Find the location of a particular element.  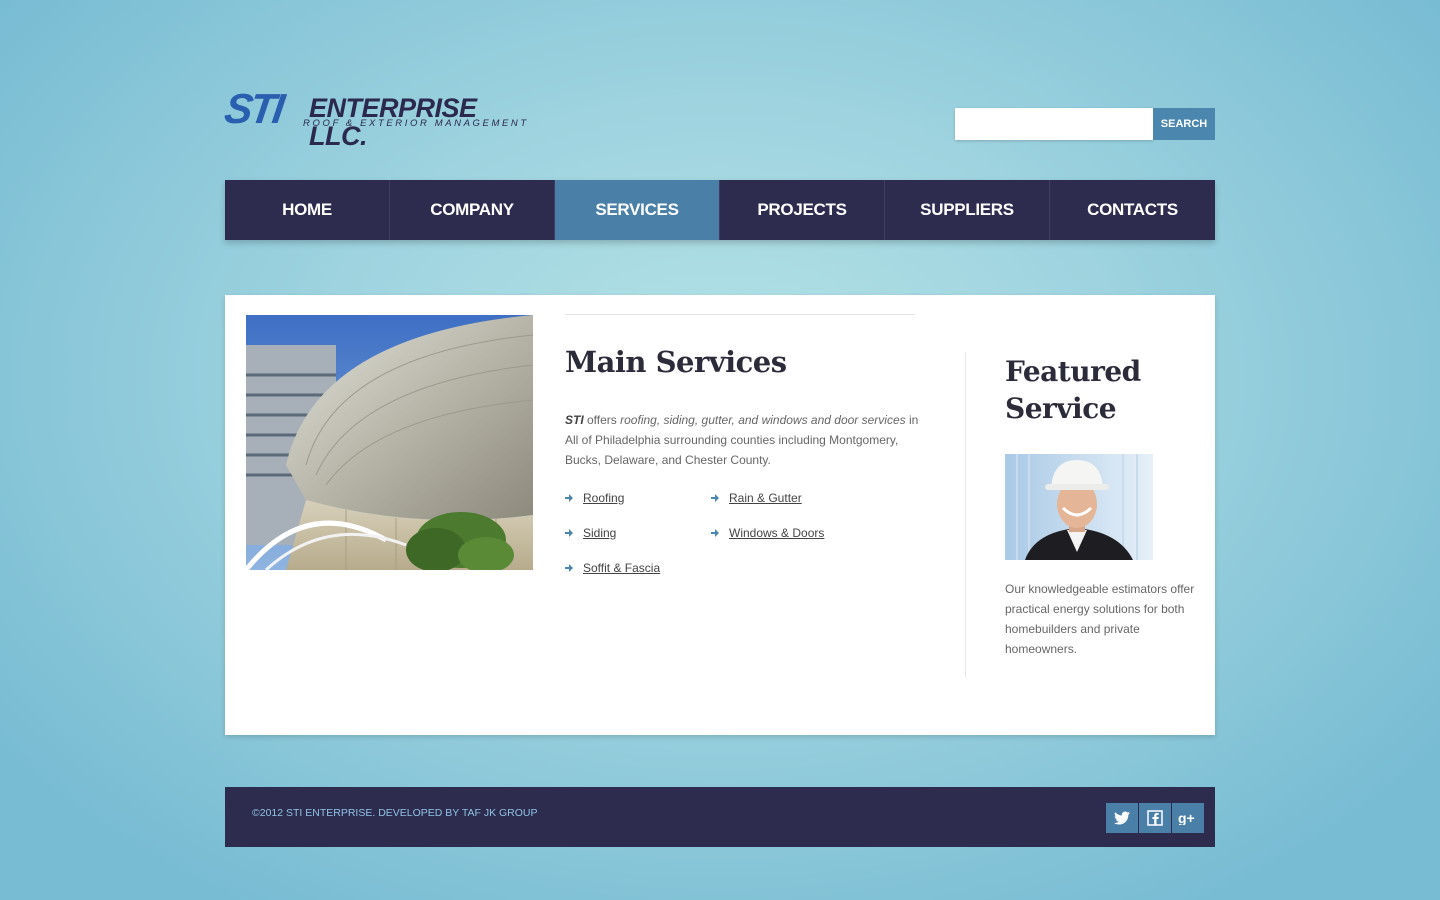

nav-item-home: HOME is located at coordinates (307, 210).